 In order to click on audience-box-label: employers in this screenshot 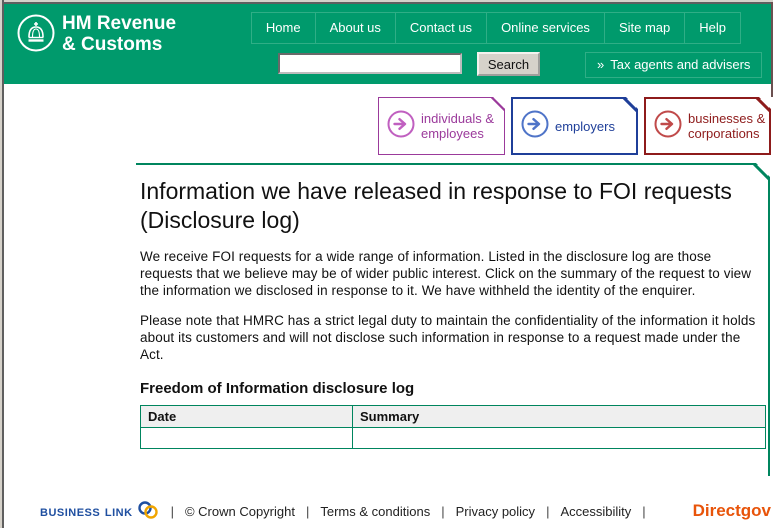, I will do `click(585, 126)`.